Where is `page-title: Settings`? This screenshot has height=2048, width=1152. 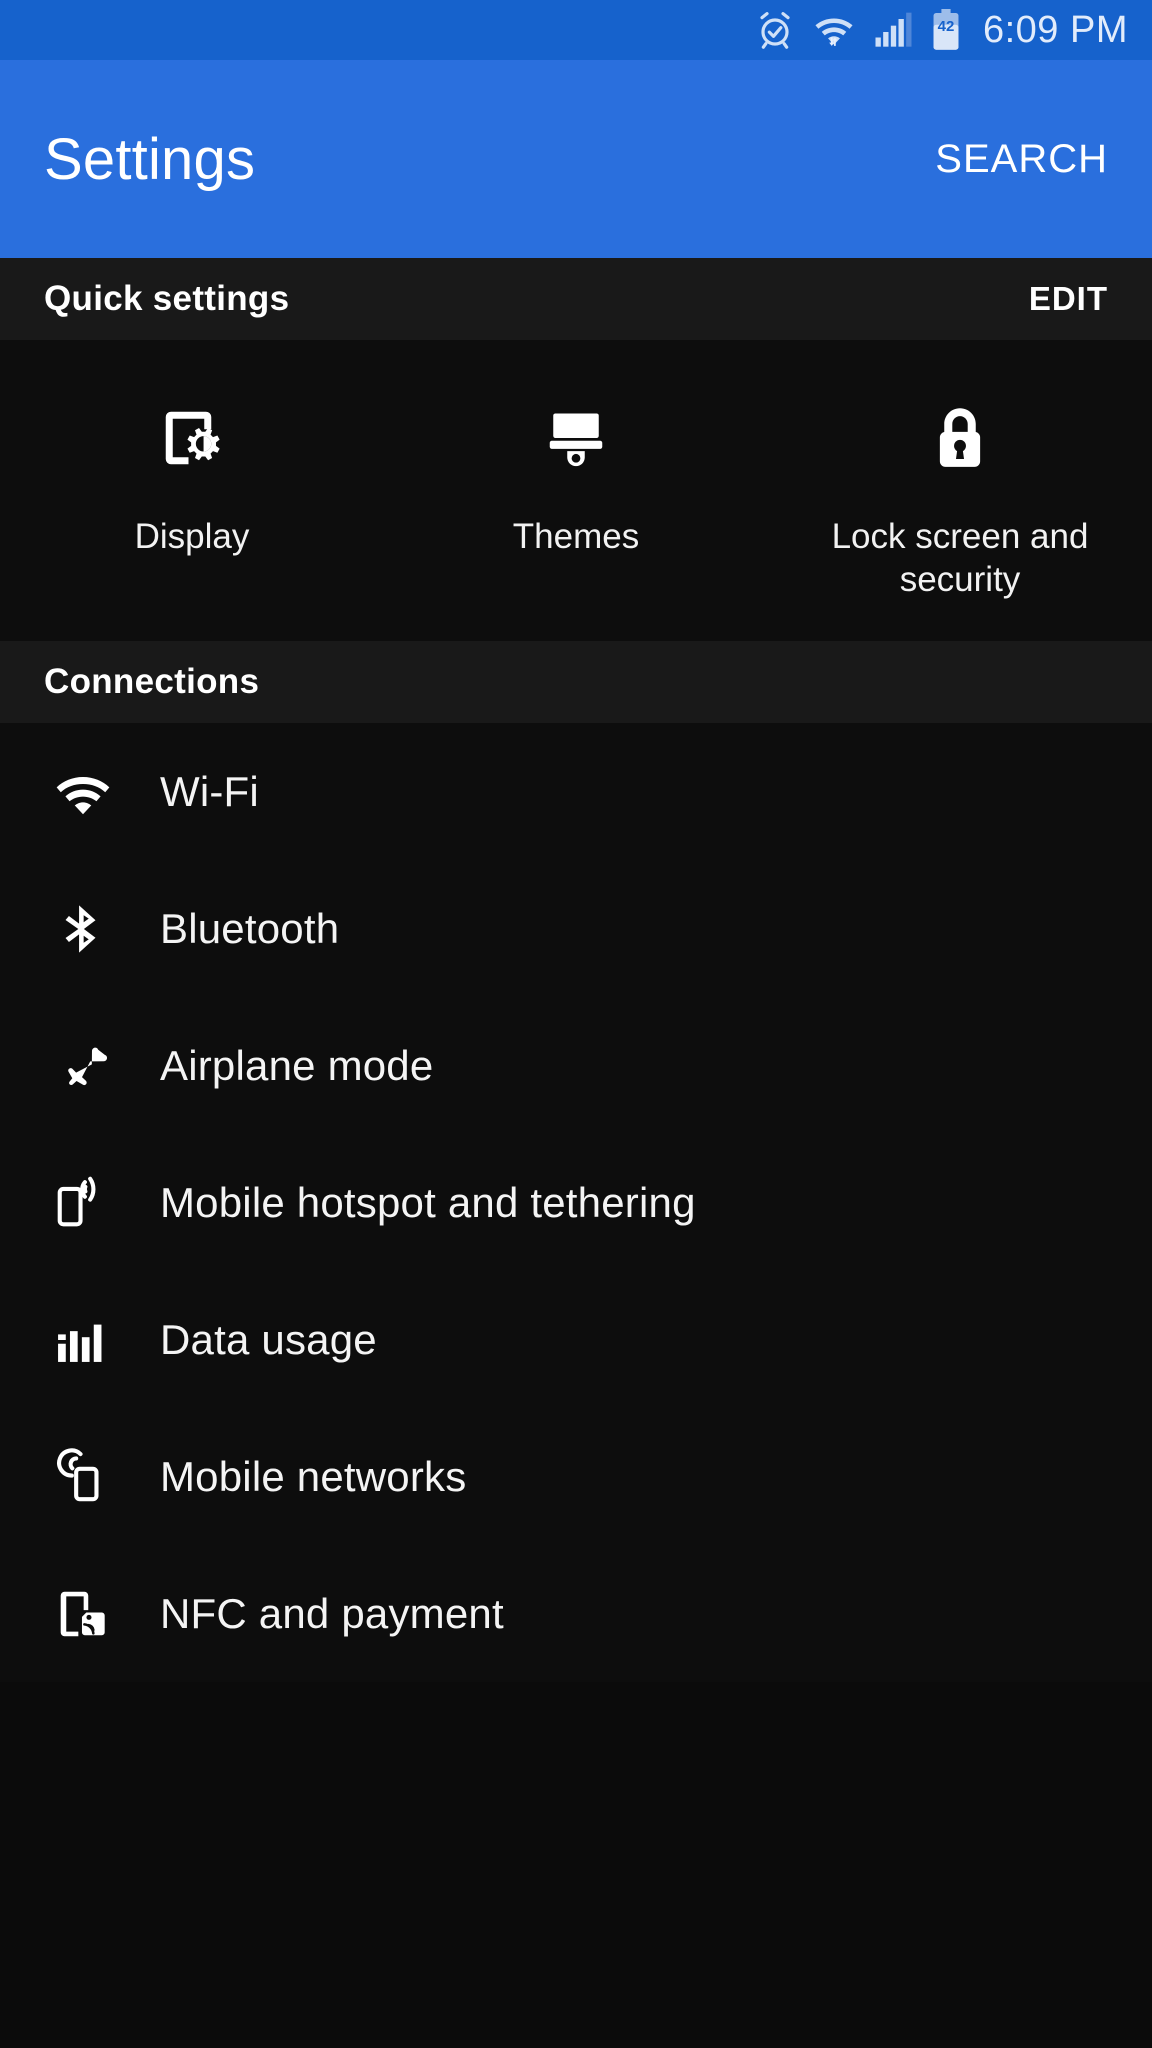 page-title: Settings is located at coordinates (150, 159).